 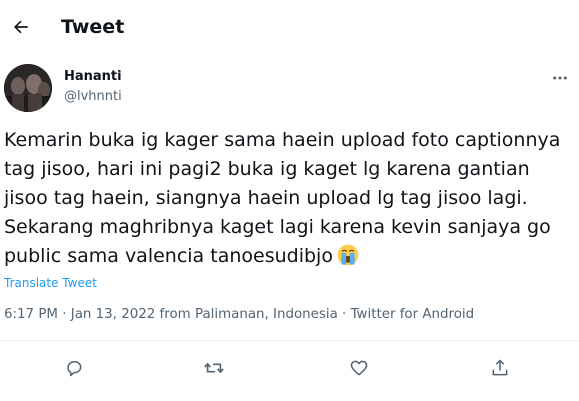 I want to click on reply-button, so click(x=74, y=368).